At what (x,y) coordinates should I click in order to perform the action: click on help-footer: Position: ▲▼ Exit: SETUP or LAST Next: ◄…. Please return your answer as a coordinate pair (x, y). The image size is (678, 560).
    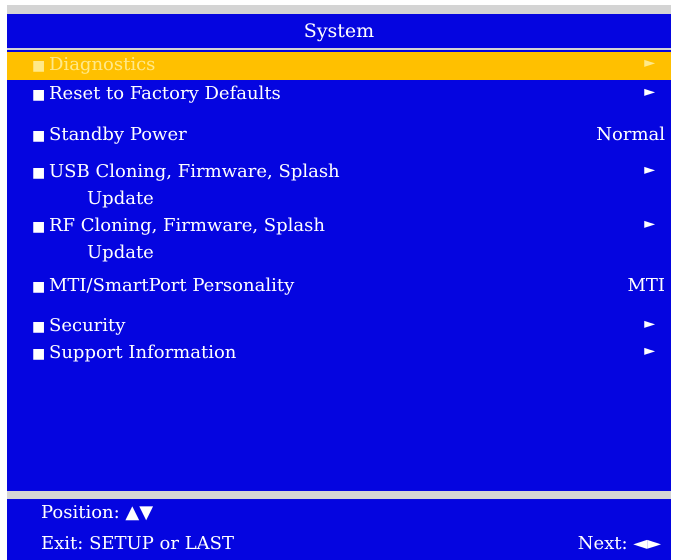
    Looking at the image, I should click on (339, 529).